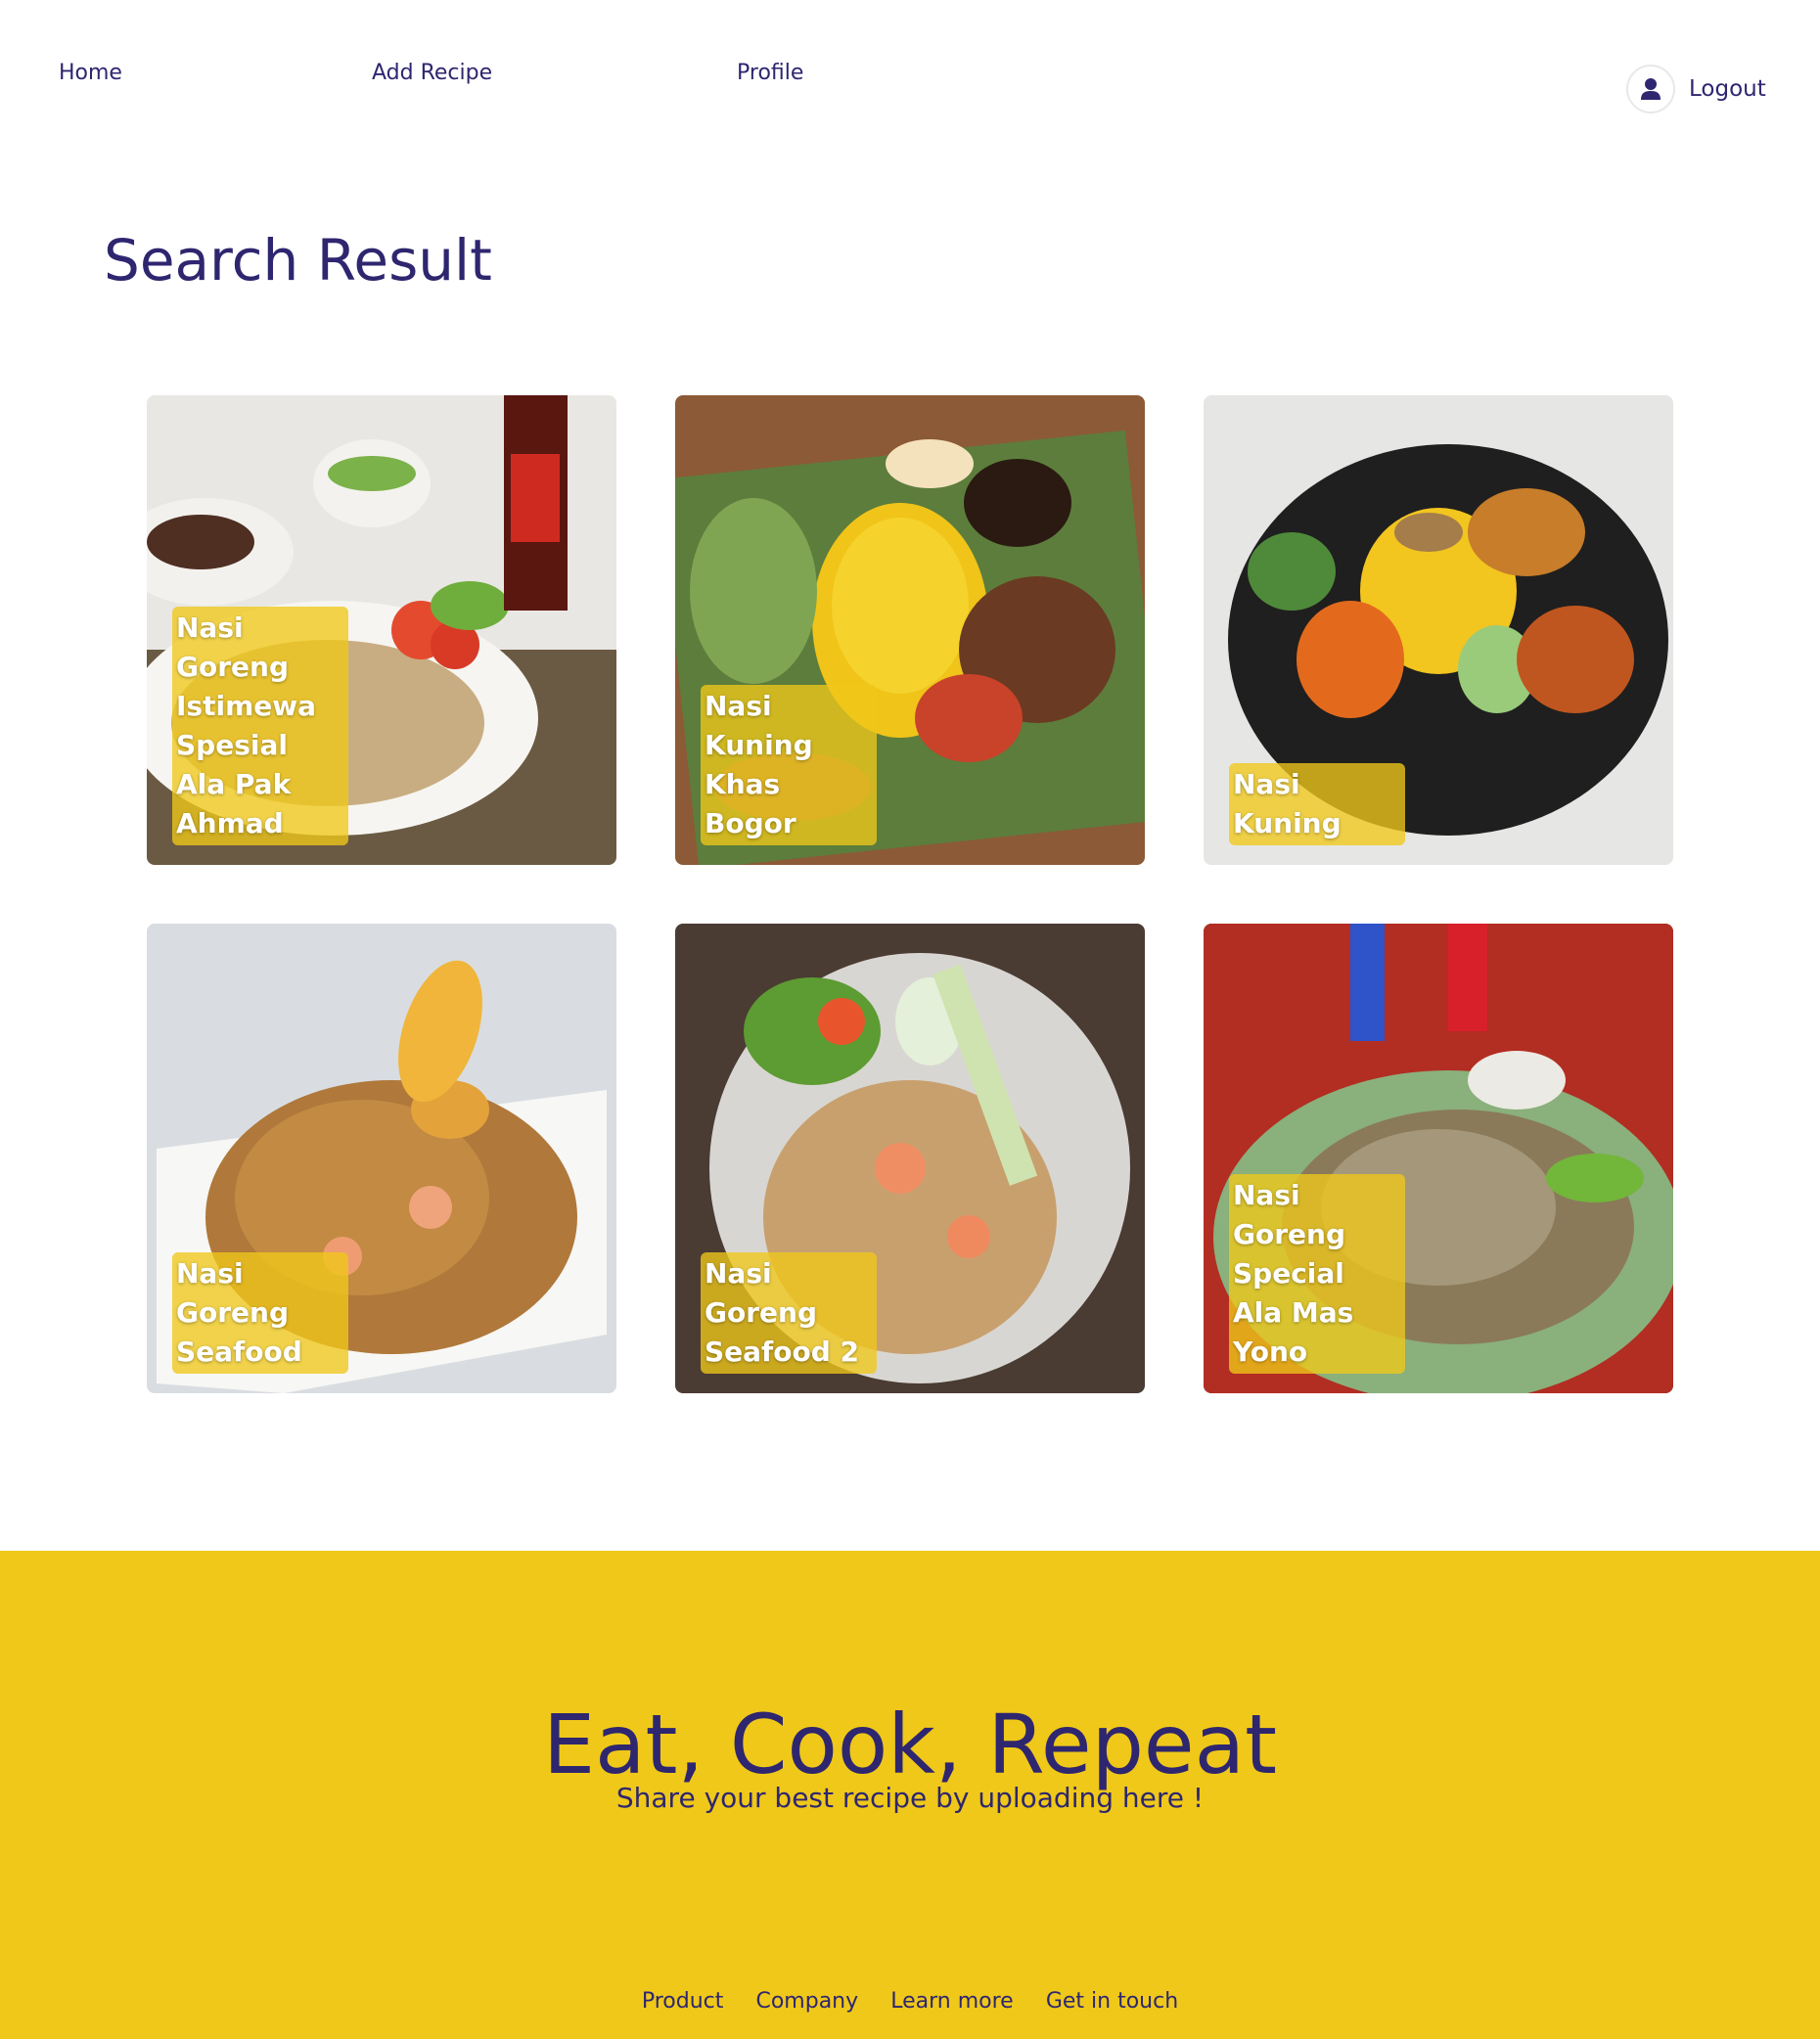 This screenshot has height=2039, width=1820. Describe the element at coordinates (770, 73) in the screenshot. I see `nav-profile-link: Profile` at that location.